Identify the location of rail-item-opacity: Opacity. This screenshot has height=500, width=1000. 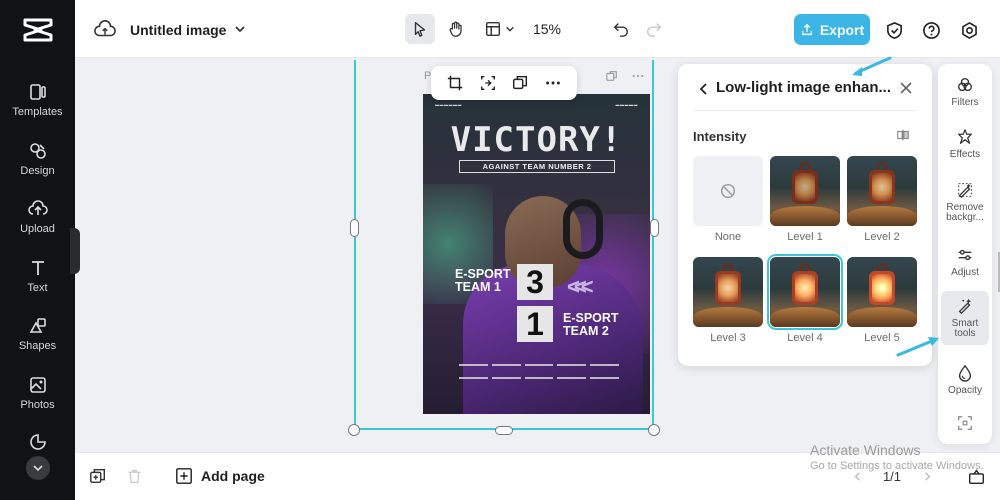
(965, 380).